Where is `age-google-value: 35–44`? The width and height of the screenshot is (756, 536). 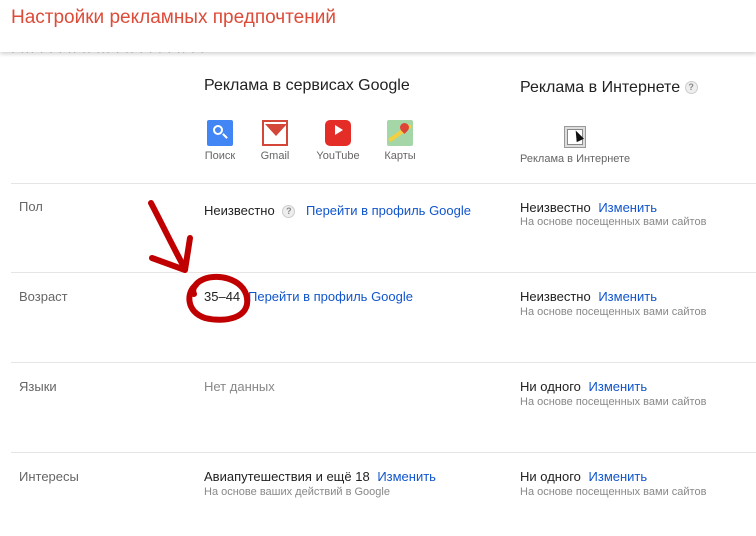
age-google-value: 35–44 is located at coordinates (222, 296).